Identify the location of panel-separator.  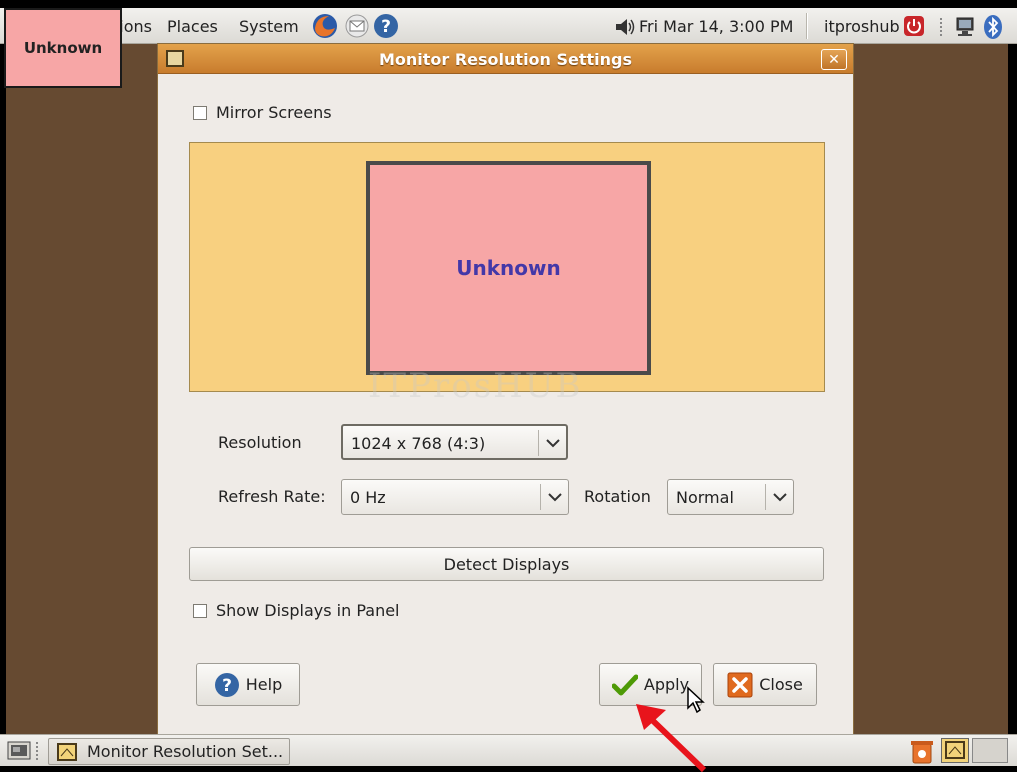
(807, 26).